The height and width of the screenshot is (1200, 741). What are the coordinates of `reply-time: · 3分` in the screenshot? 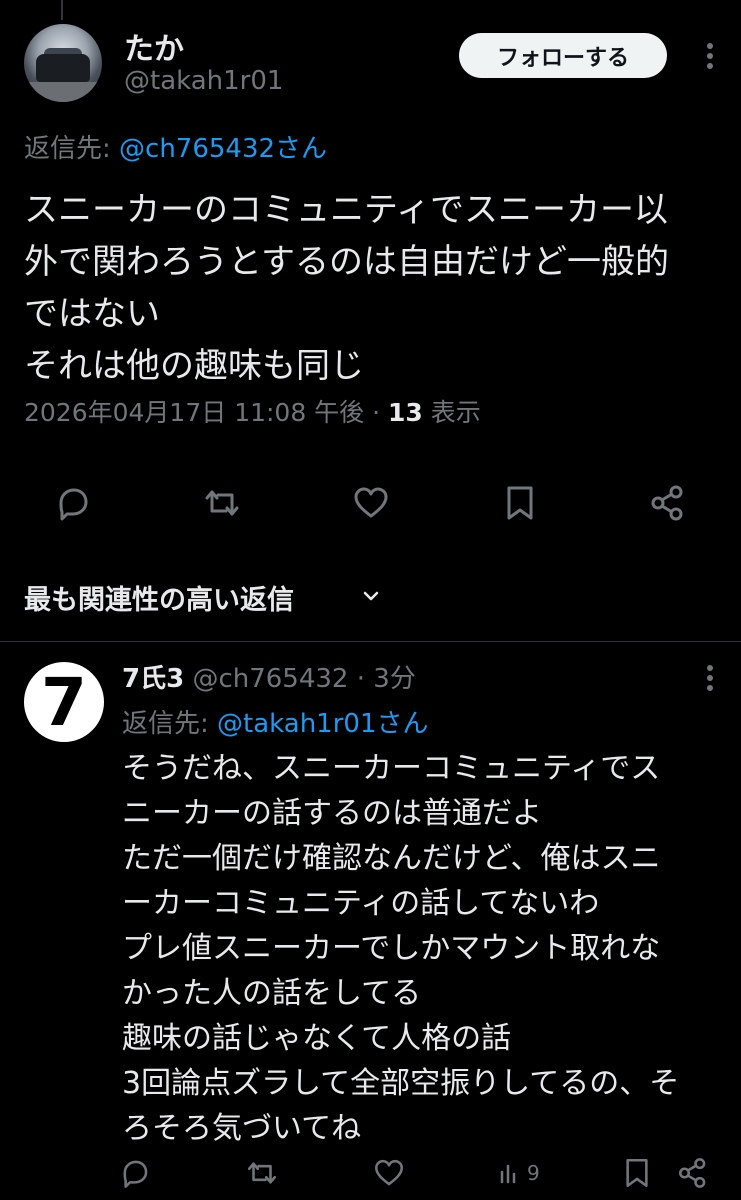 It's located at (382, 679).